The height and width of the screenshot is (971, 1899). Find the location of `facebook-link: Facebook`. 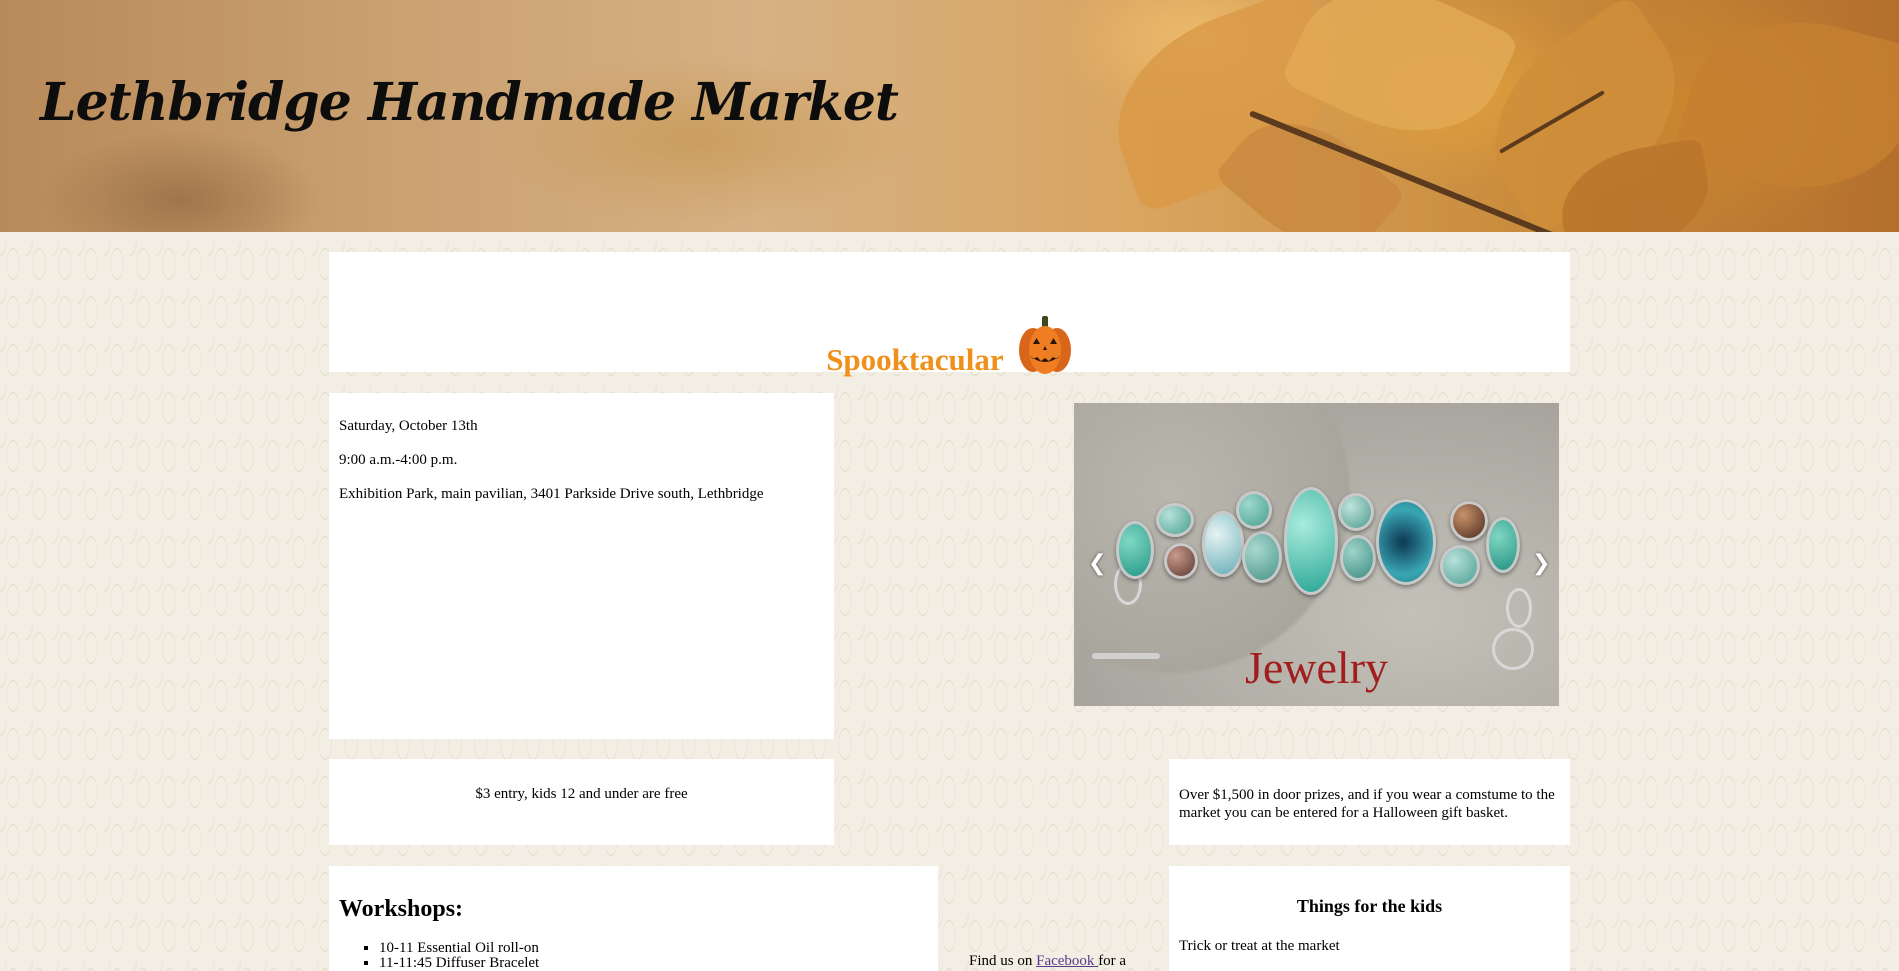

facebook-link: Facebook is located at coordinates (1067, 961).